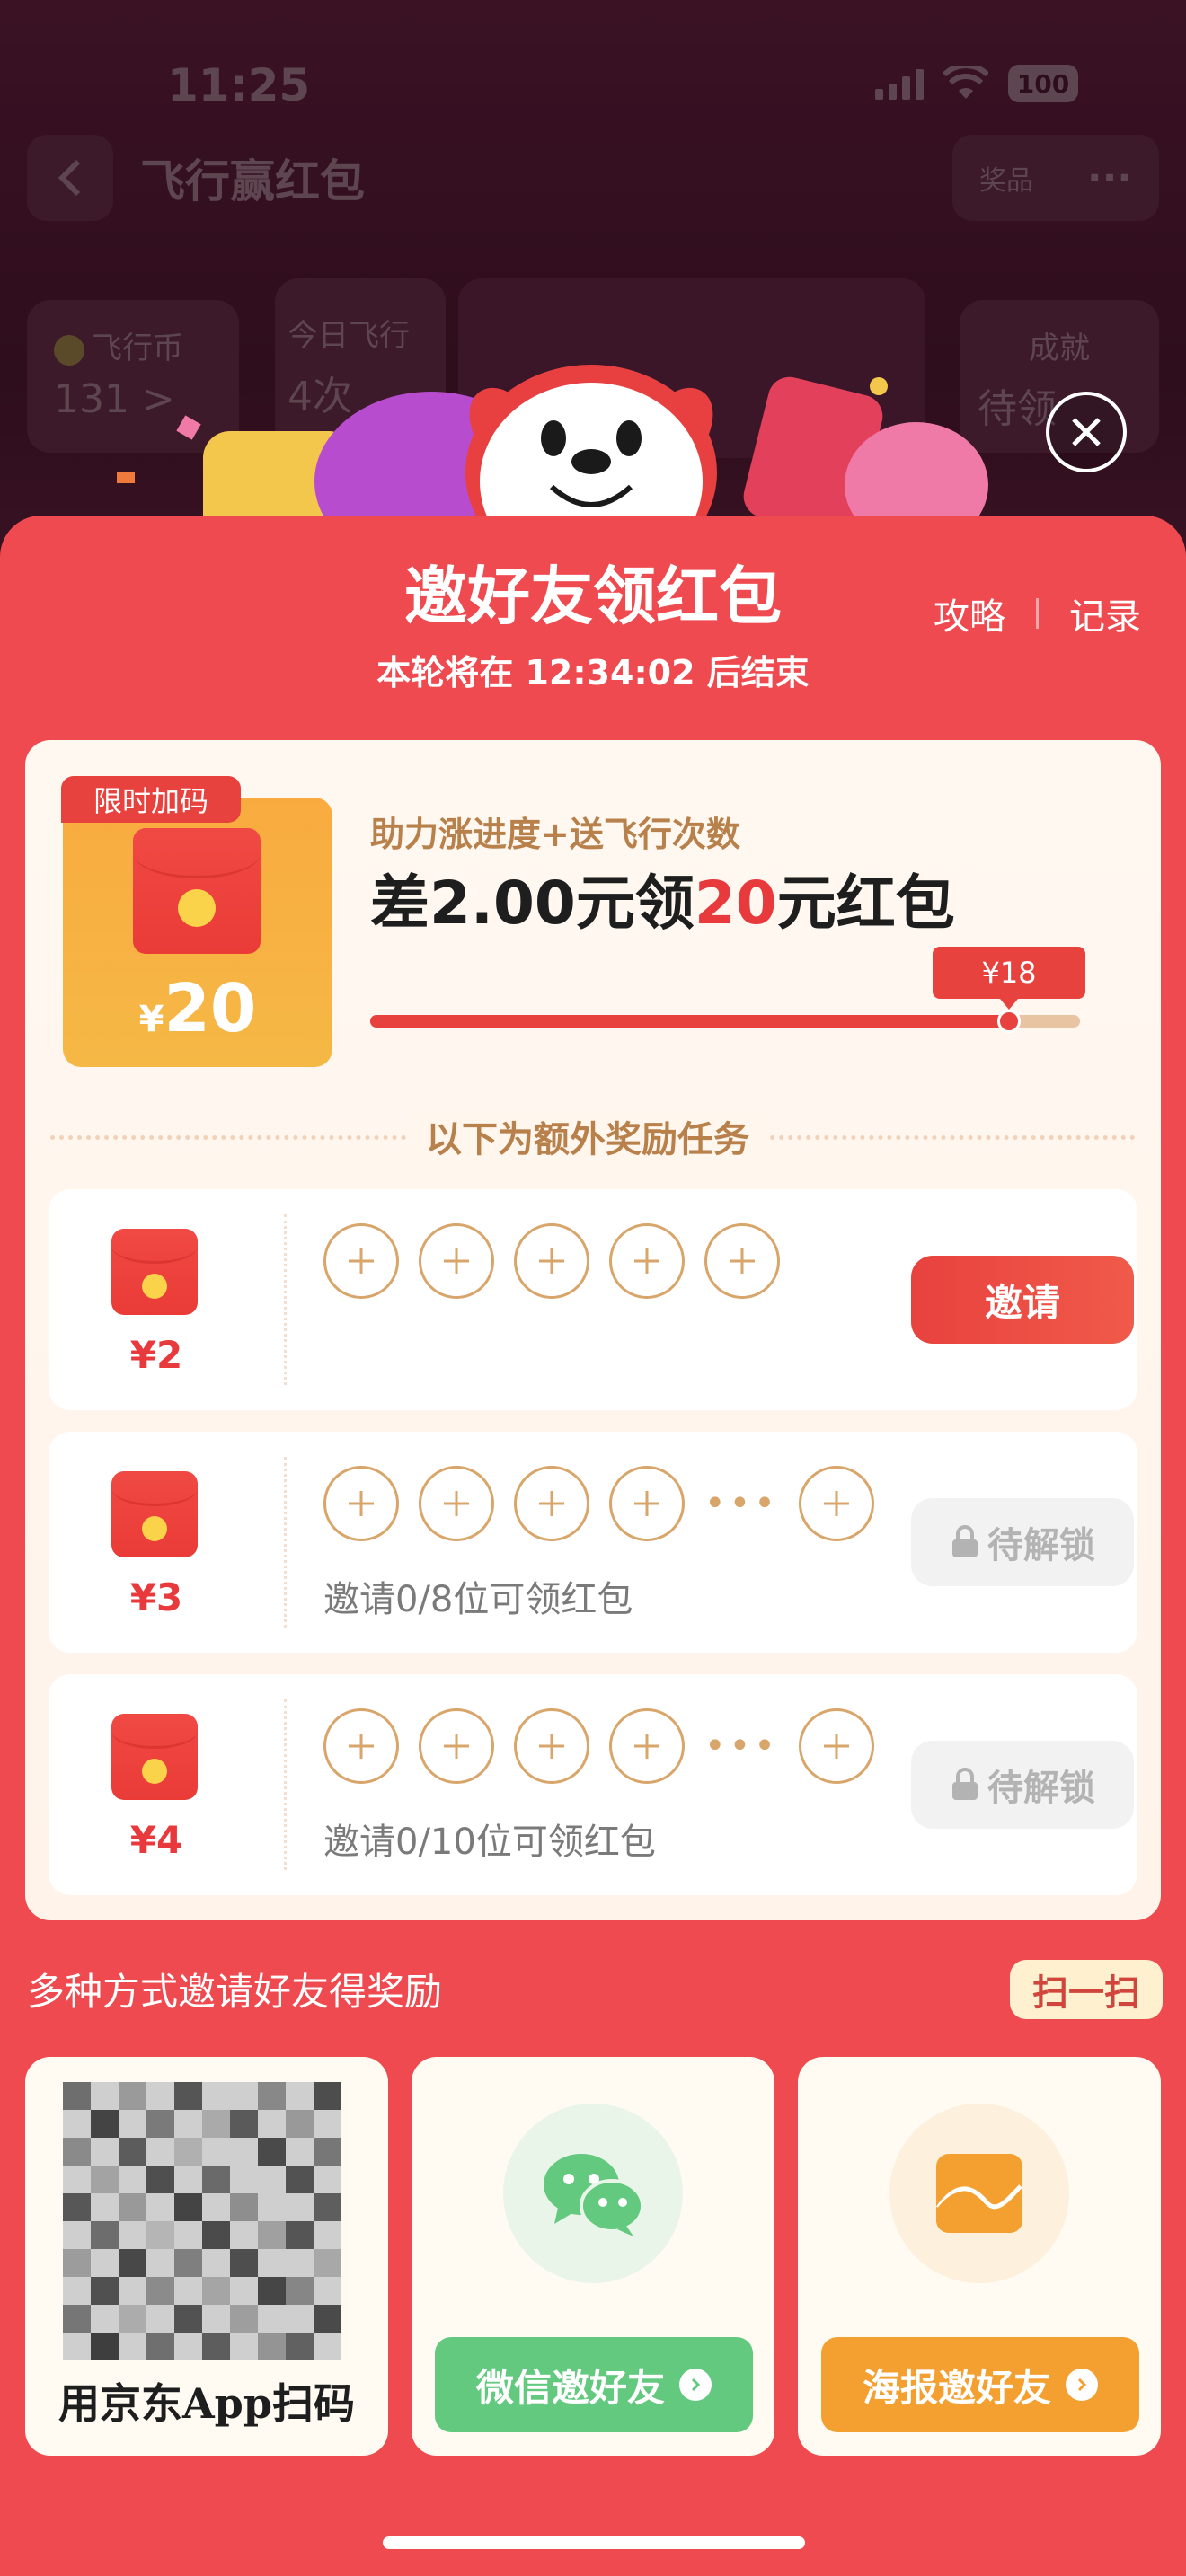 The width and height of the screenshot is (1186, 2576). Describe the element at coordinates (156, 1355) in the screenshot. I see `task-amount: ¥2` at that location.